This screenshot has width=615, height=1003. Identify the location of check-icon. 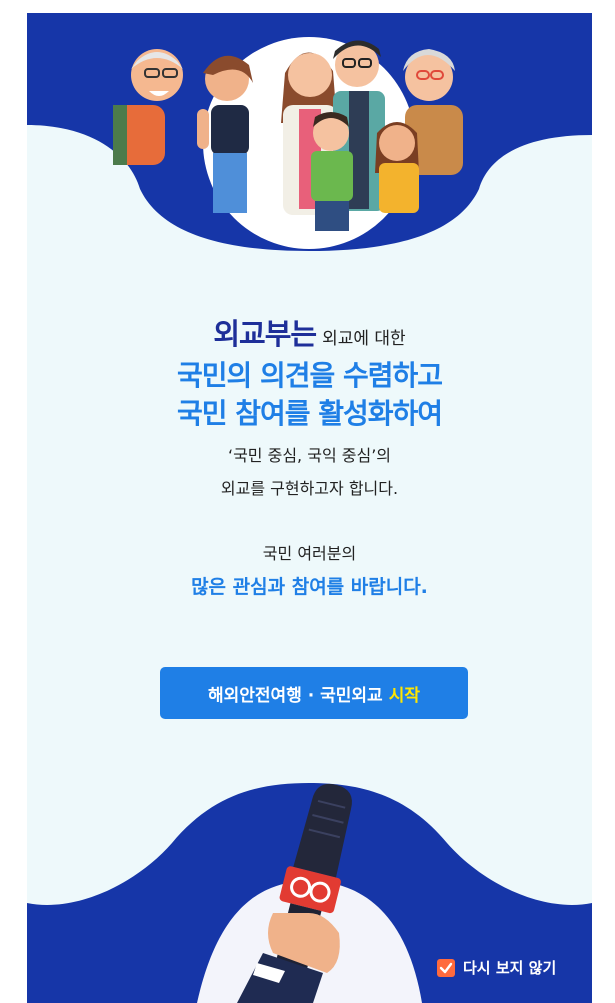
(446, 967).